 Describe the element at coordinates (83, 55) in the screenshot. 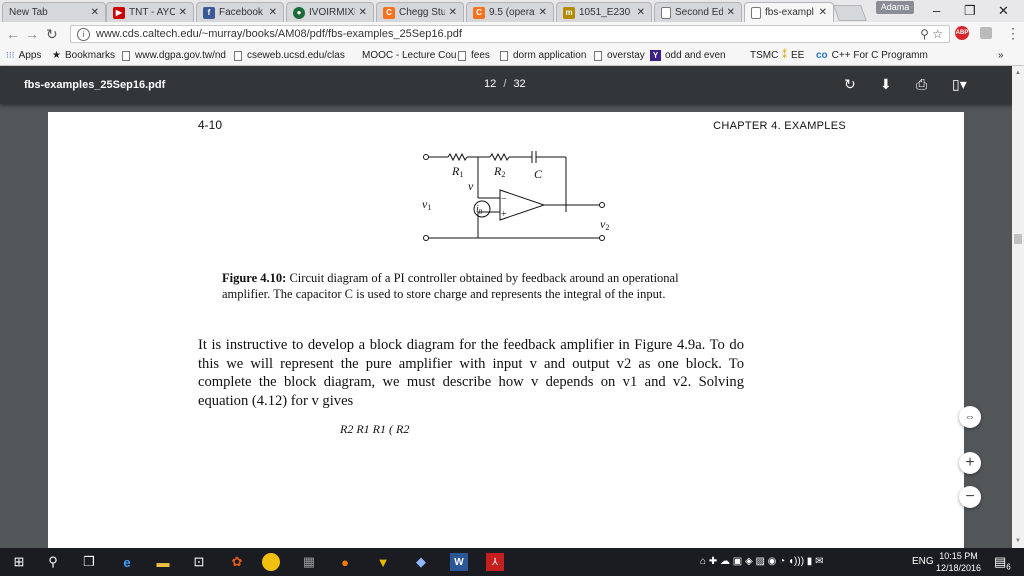

I see `bookmark-bookmarks: ★ Bookmarks` at that location.